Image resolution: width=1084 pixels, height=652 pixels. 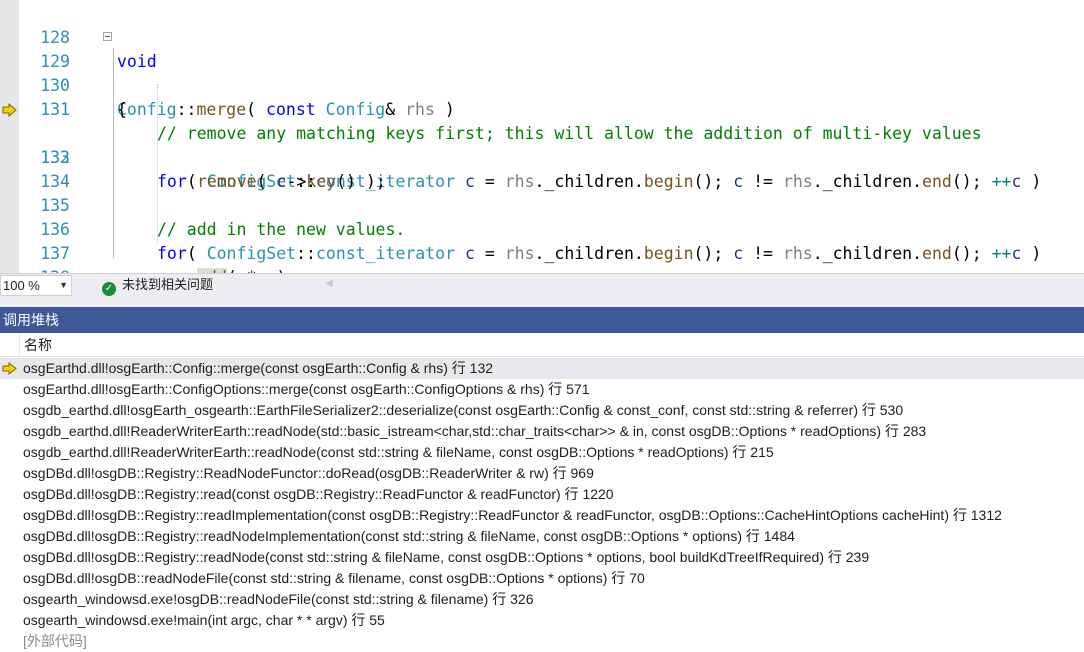 I want to click on issues-text: 未找到相关问题, so click(x=168, y=284).